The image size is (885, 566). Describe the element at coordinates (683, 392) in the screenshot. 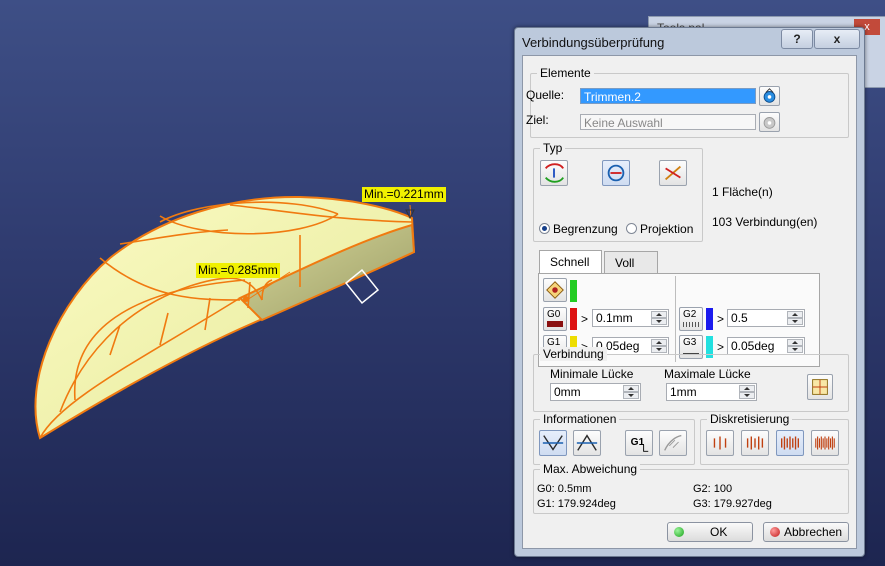

I see `max-gap-value: 1mm` at that location.